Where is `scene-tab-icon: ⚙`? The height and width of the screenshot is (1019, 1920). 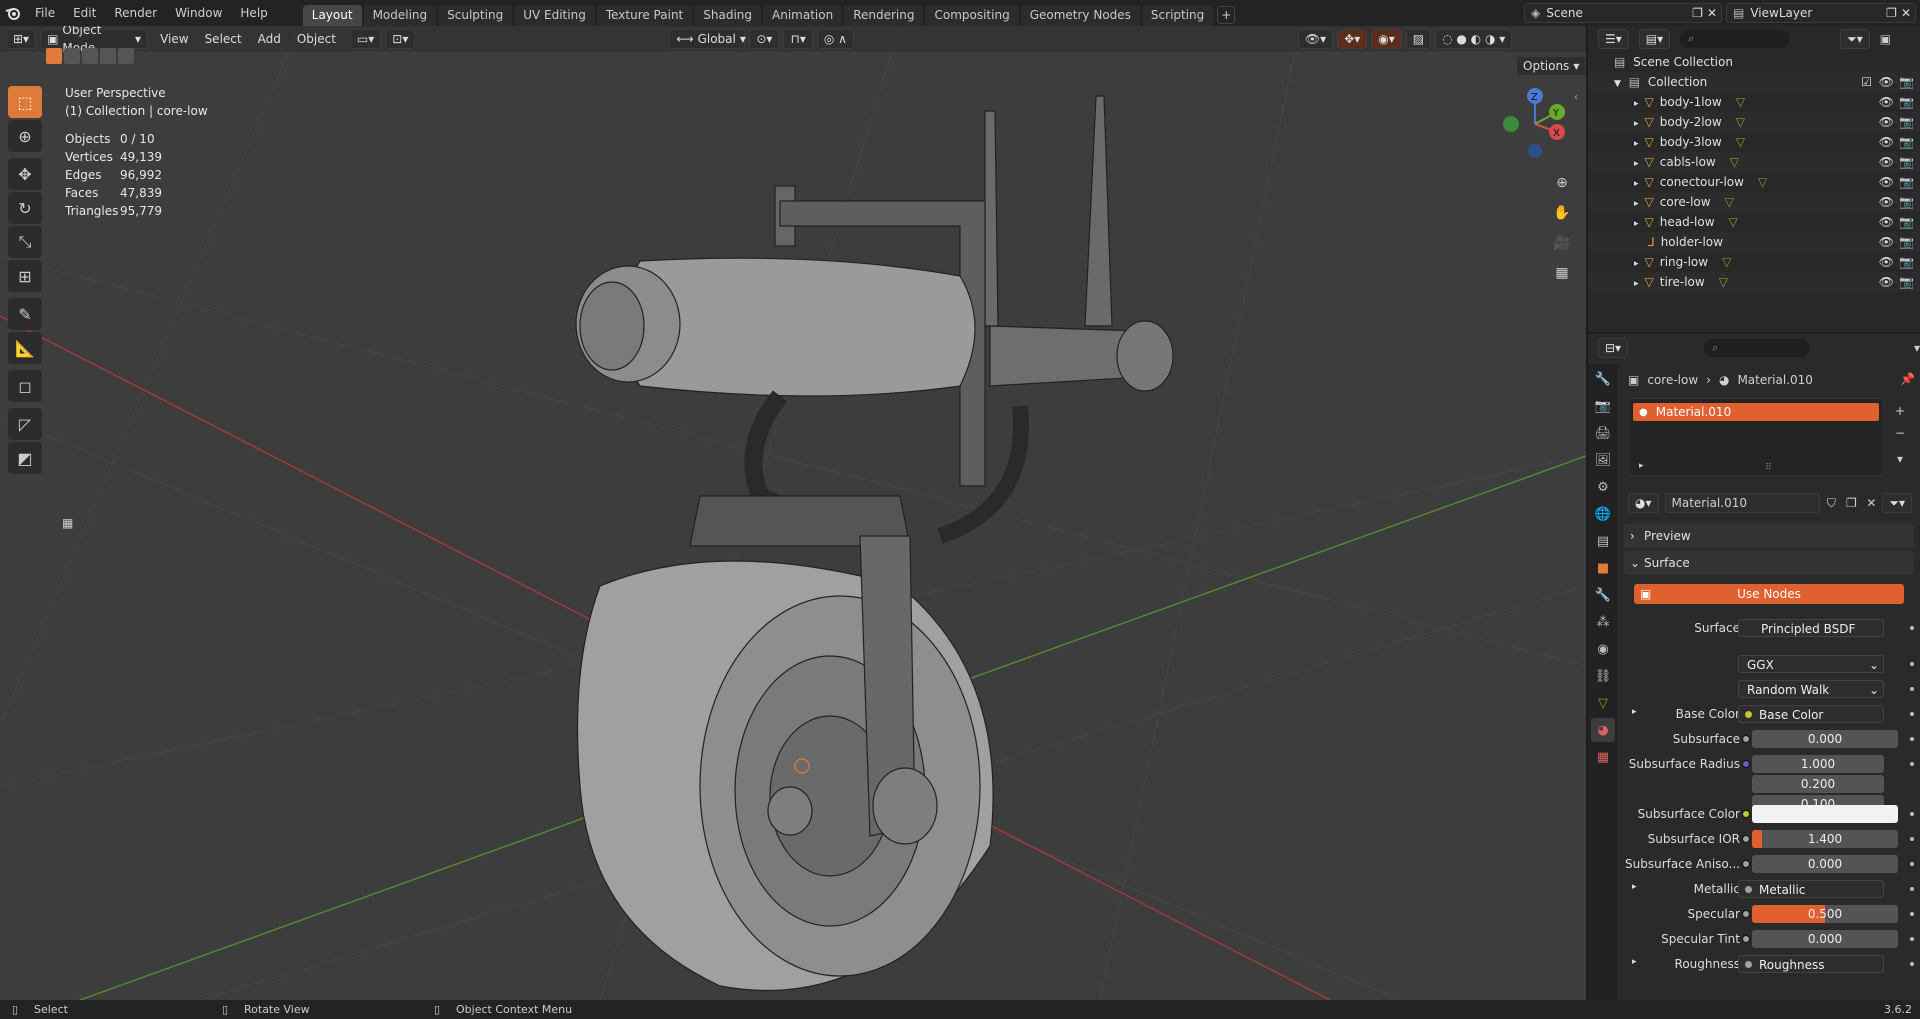
scene-tab-icon: ⚙ is located at coordinates (1603, 487).